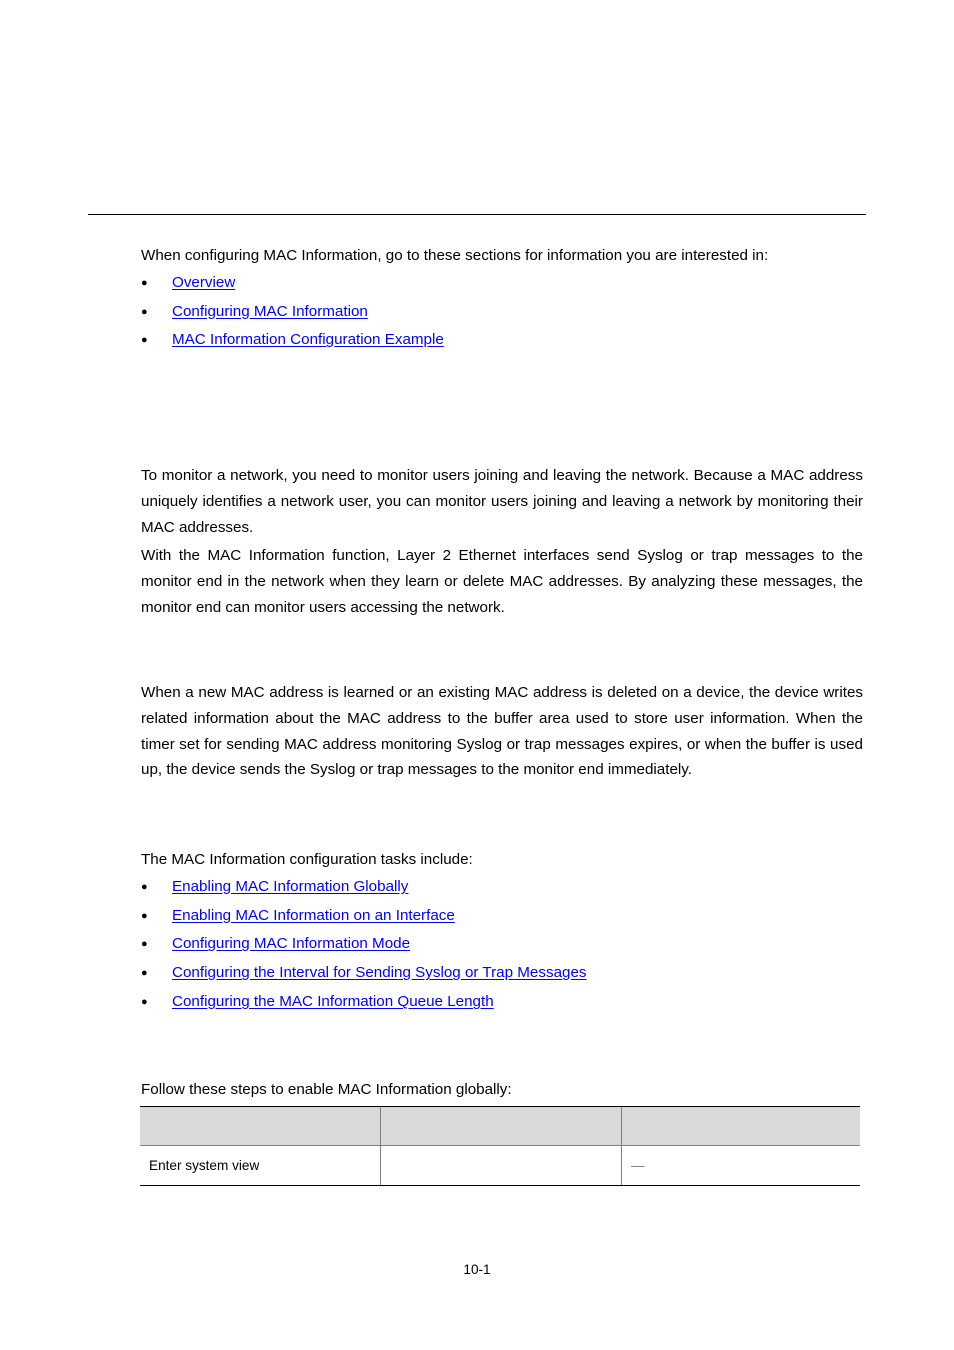  I want to click on link-enable-interface: Enabling MAC Information on an Interface, so click(313, 915).